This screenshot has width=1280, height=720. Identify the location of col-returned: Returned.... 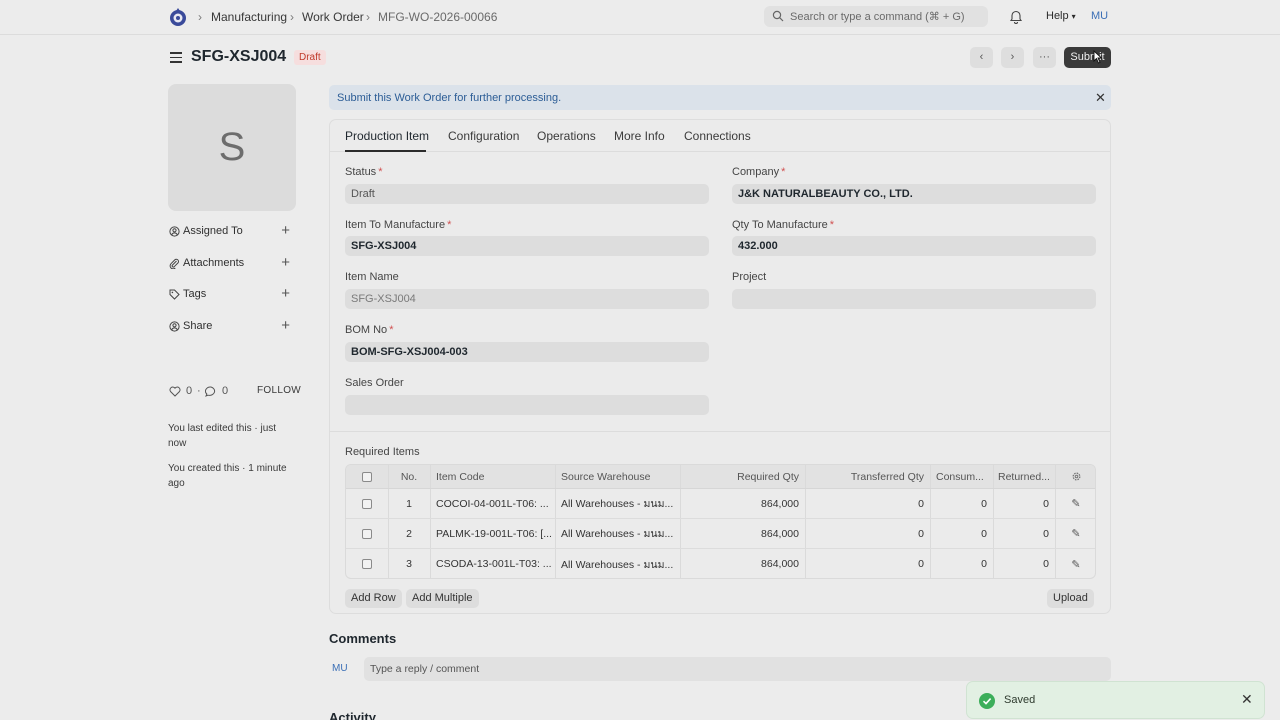
(1024, 476).